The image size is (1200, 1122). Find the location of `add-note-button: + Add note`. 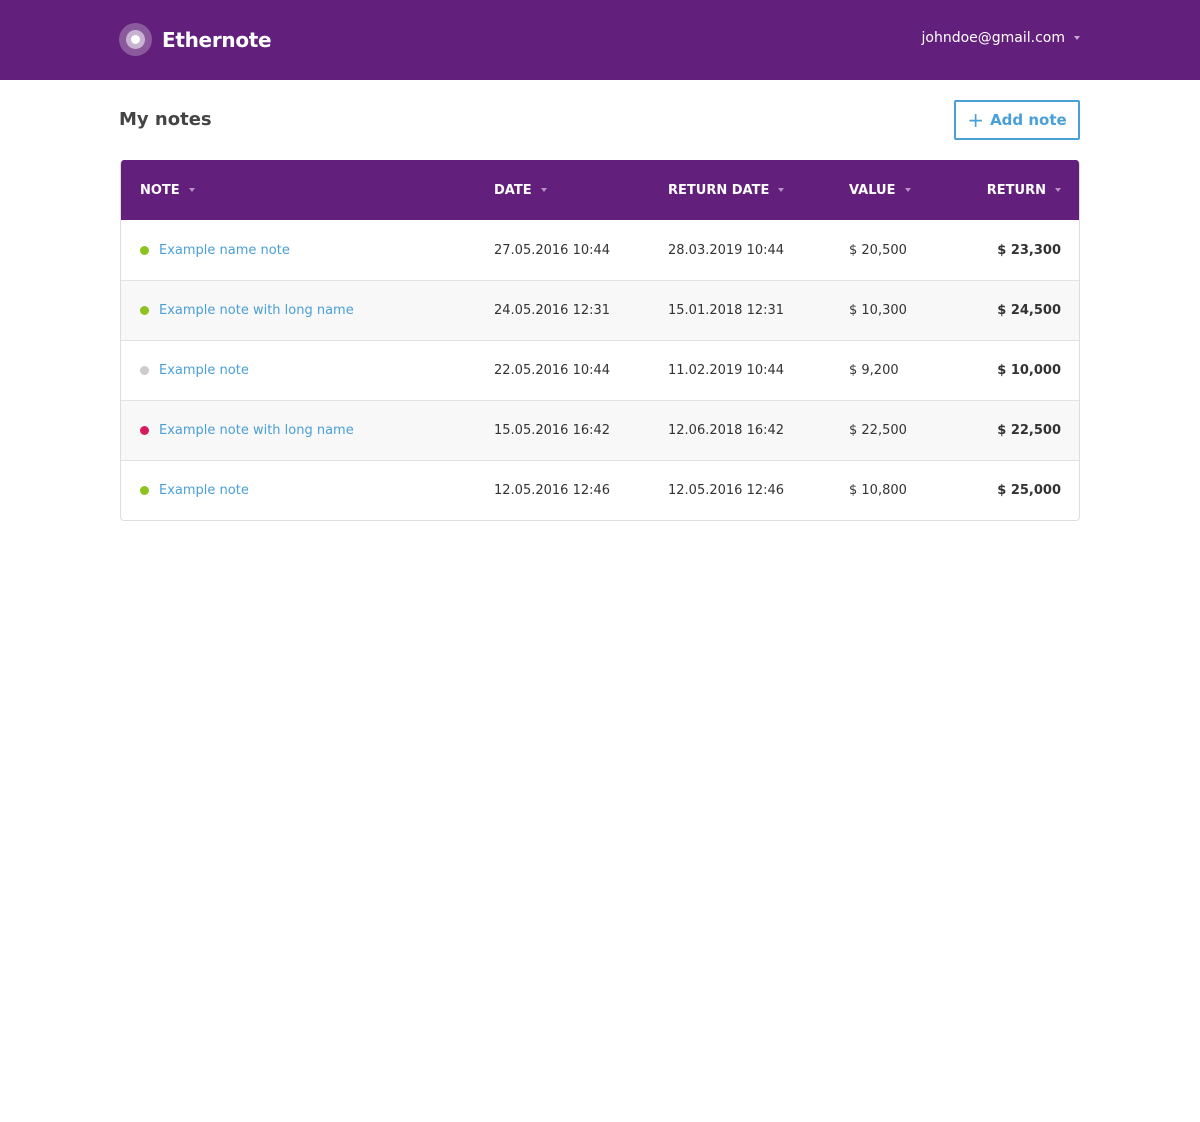

add-note-button: + Add note is located at coordinates (1017, 120).